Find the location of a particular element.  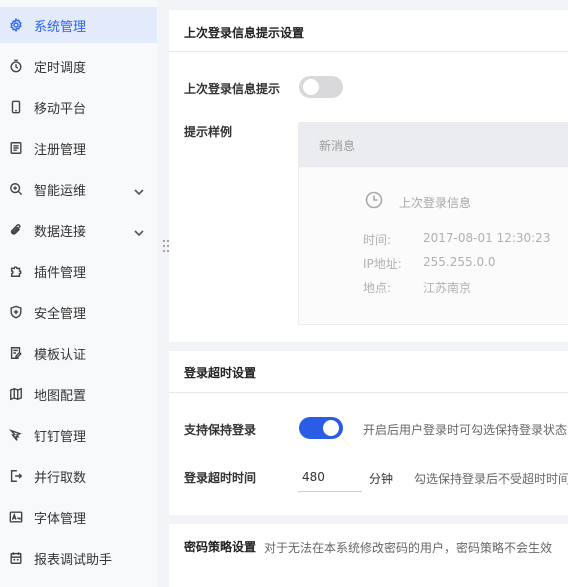

timeout-title: 登录超时设置 is located at coordinates (220, 373).